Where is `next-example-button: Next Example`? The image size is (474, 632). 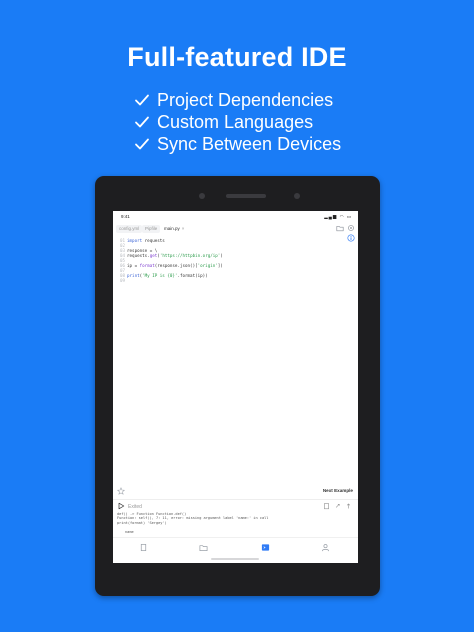
next-example-button: Next Example is located at coordinates (338, 490).